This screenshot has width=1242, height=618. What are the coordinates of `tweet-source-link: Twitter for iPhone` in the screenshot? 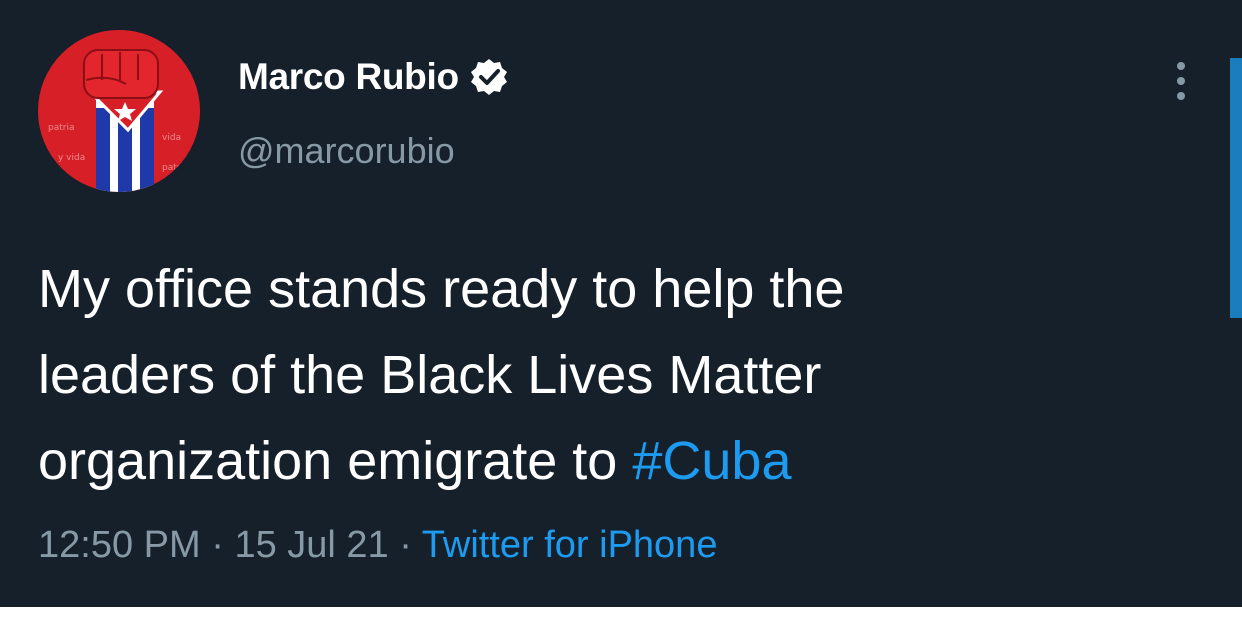 It's located at (570, 545).